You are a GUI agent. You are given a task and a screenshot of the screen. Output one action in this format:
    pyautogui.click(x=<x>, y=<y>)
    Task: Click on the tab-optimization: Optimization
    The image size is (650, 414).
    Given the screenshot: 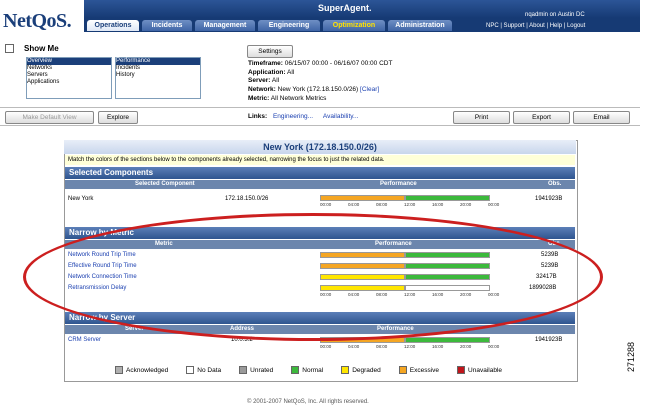 What is the action you would take?
    pyautogui.click(x=354, y=25)
    